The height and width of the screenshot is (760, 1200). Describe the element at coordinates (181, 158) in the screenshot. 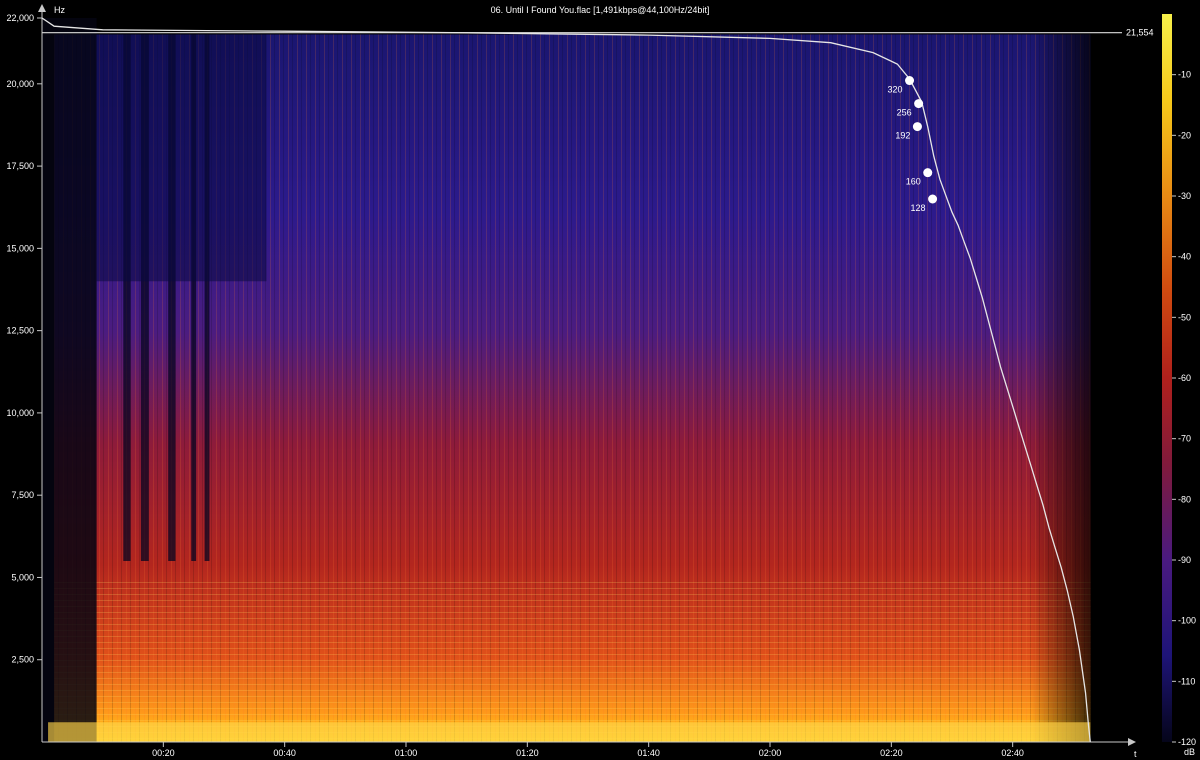

I see `spectrogram-intro-upper` at that location.